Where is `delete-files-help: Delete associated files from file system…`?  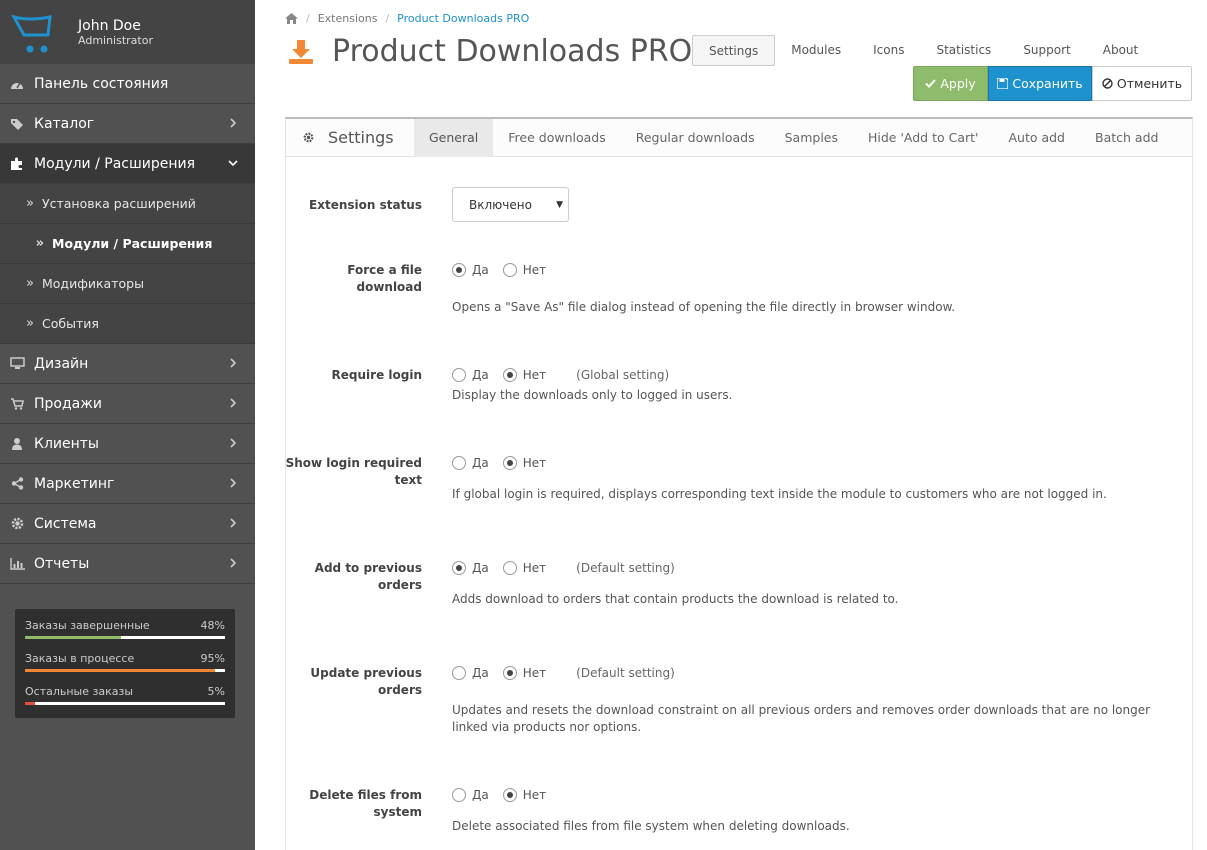 delete-files-help: Delete associated files from file system… is located at coordinates (651, 826).